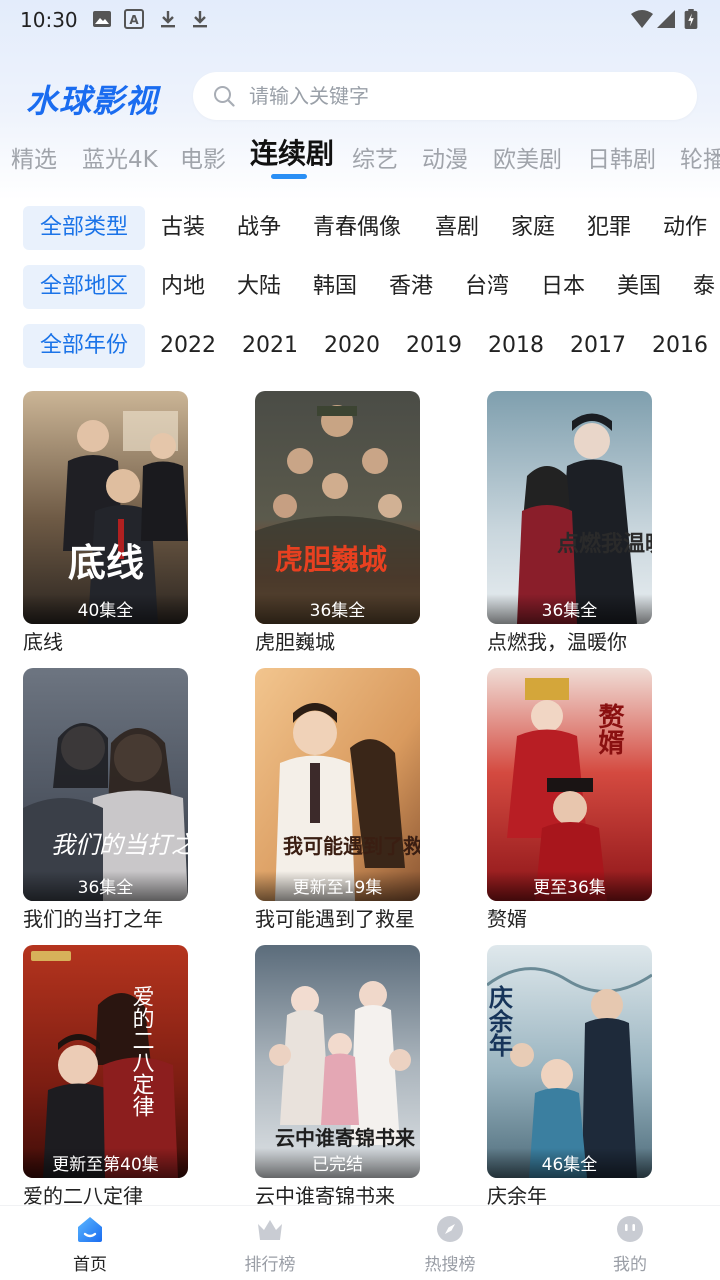 The height and width of the screenshot is (1280, 720). I want to click on filter-row-year: 全部年份 2022 2021 2020 2019 2018 2017 2016, so click(360, 346).